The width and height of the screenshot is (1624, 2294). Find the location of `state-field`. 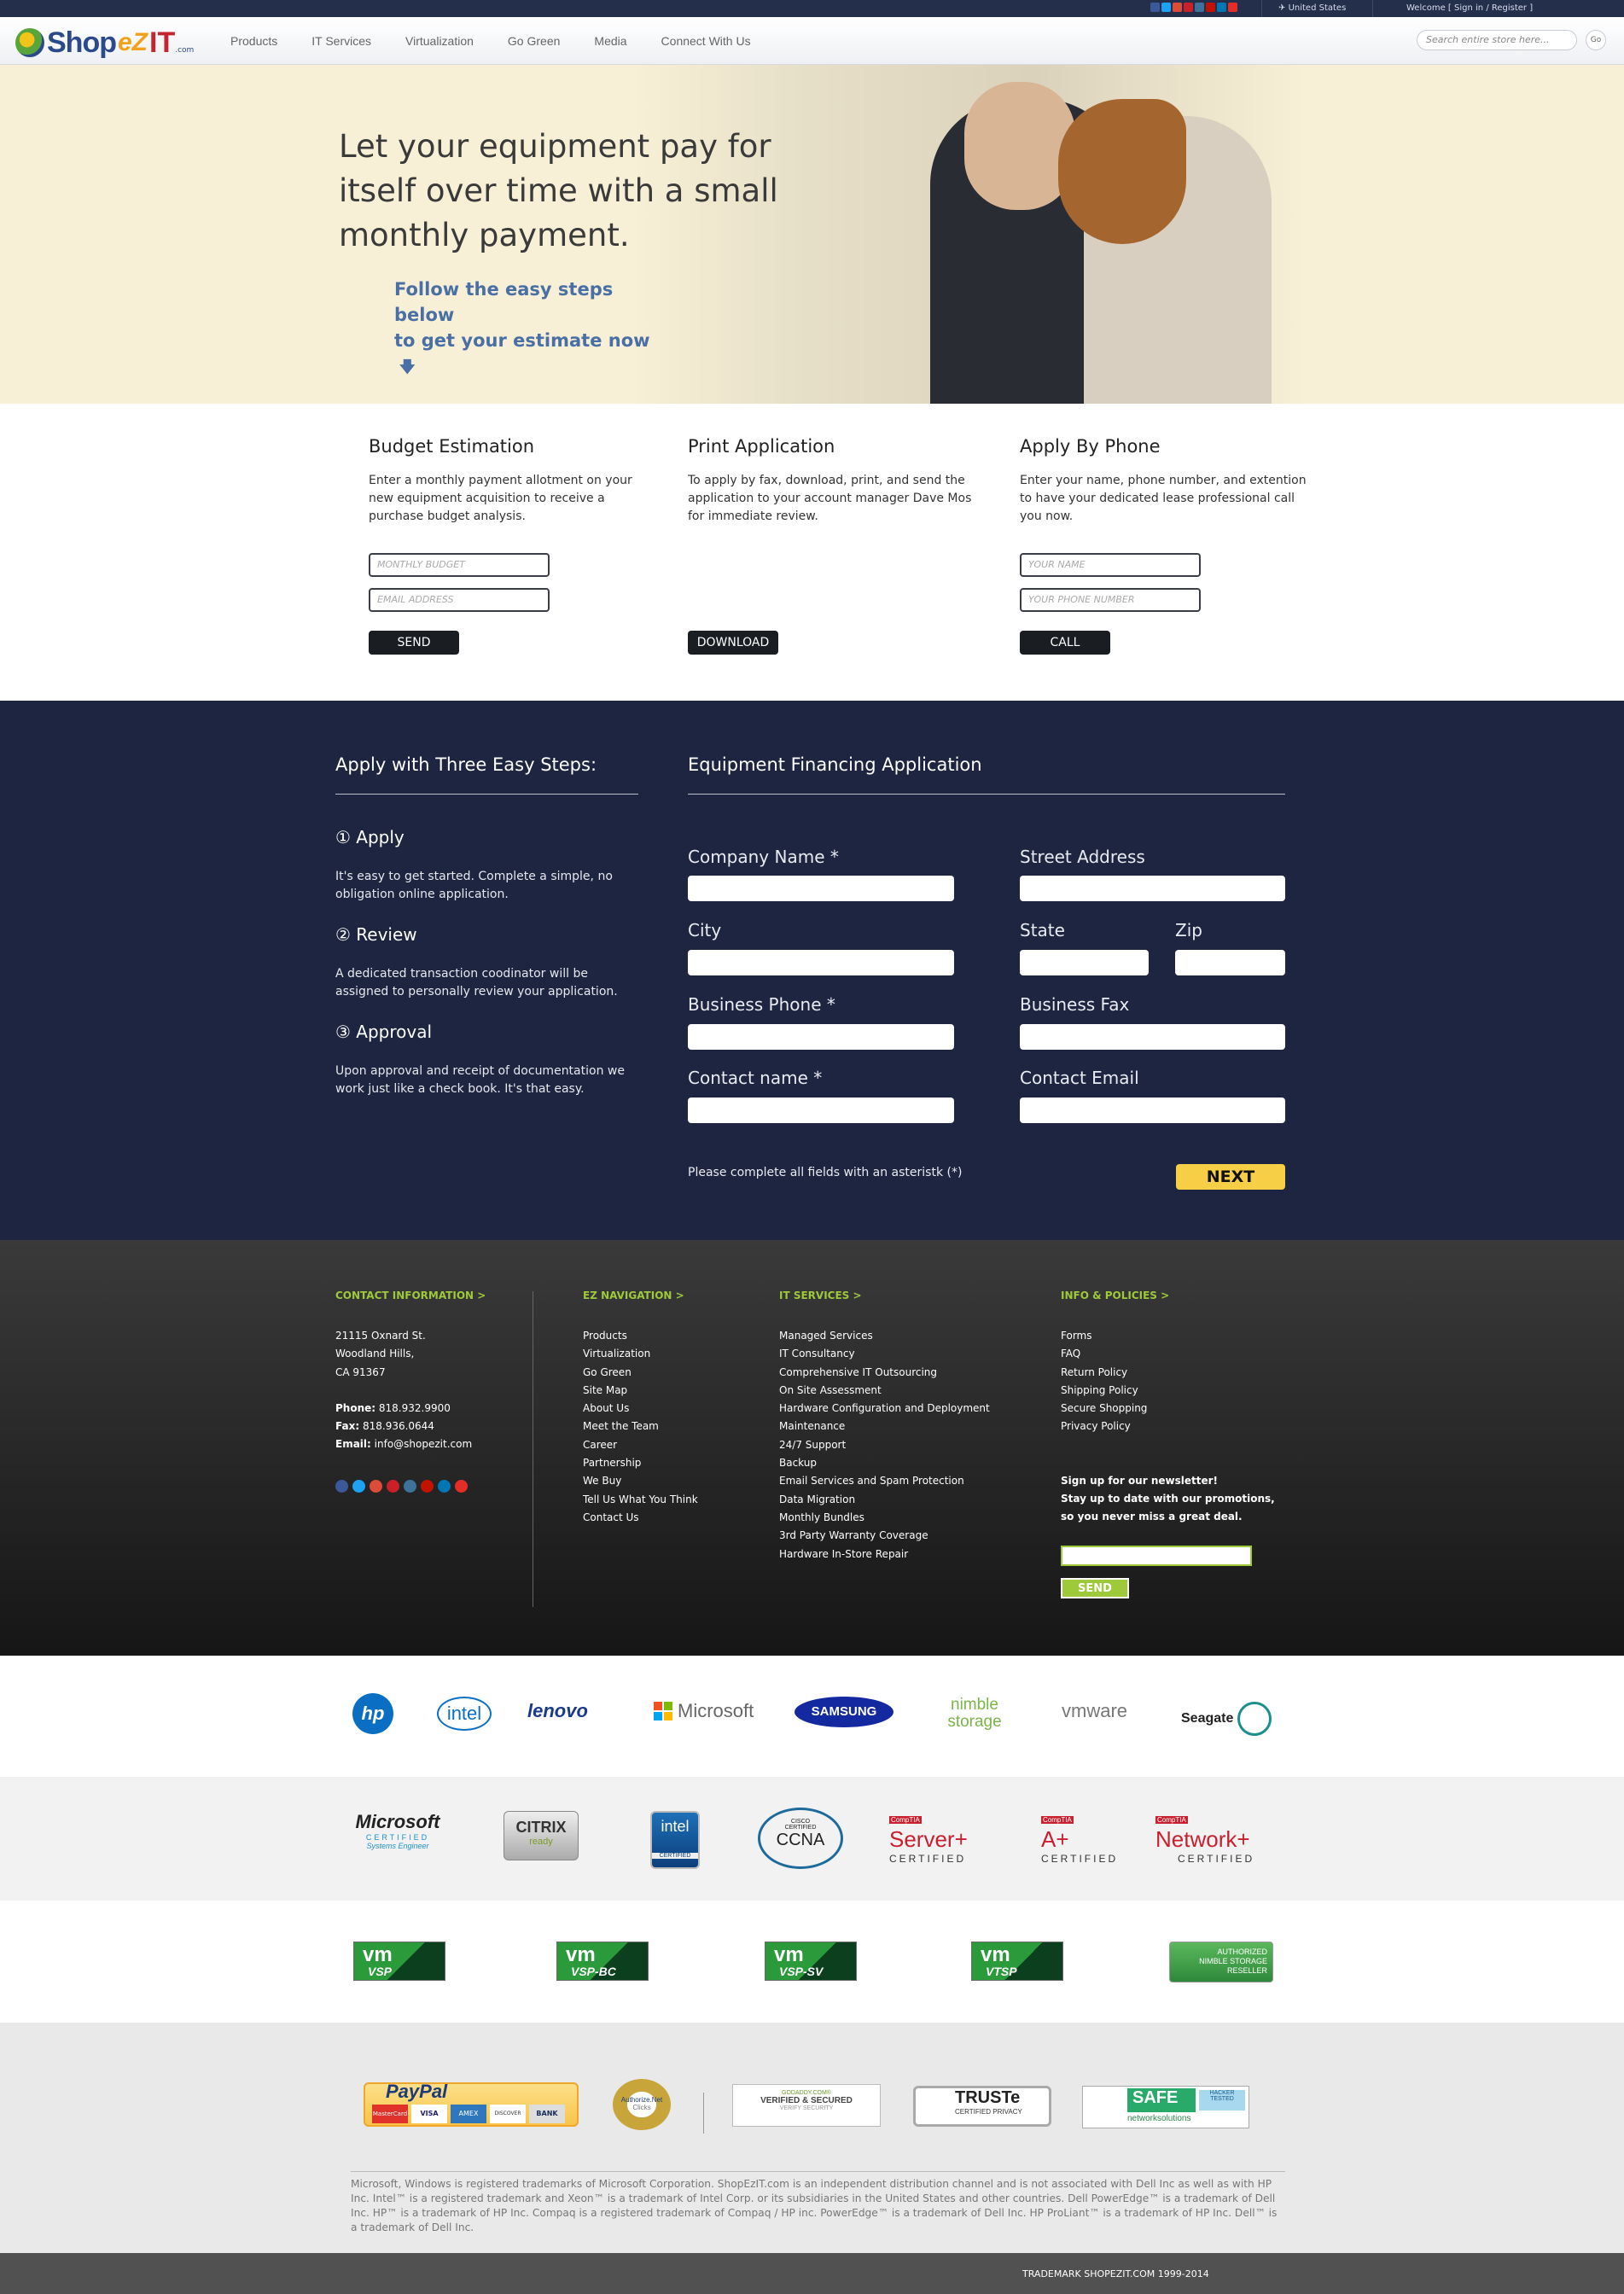

state-field is located at coordinates (1084, 962).